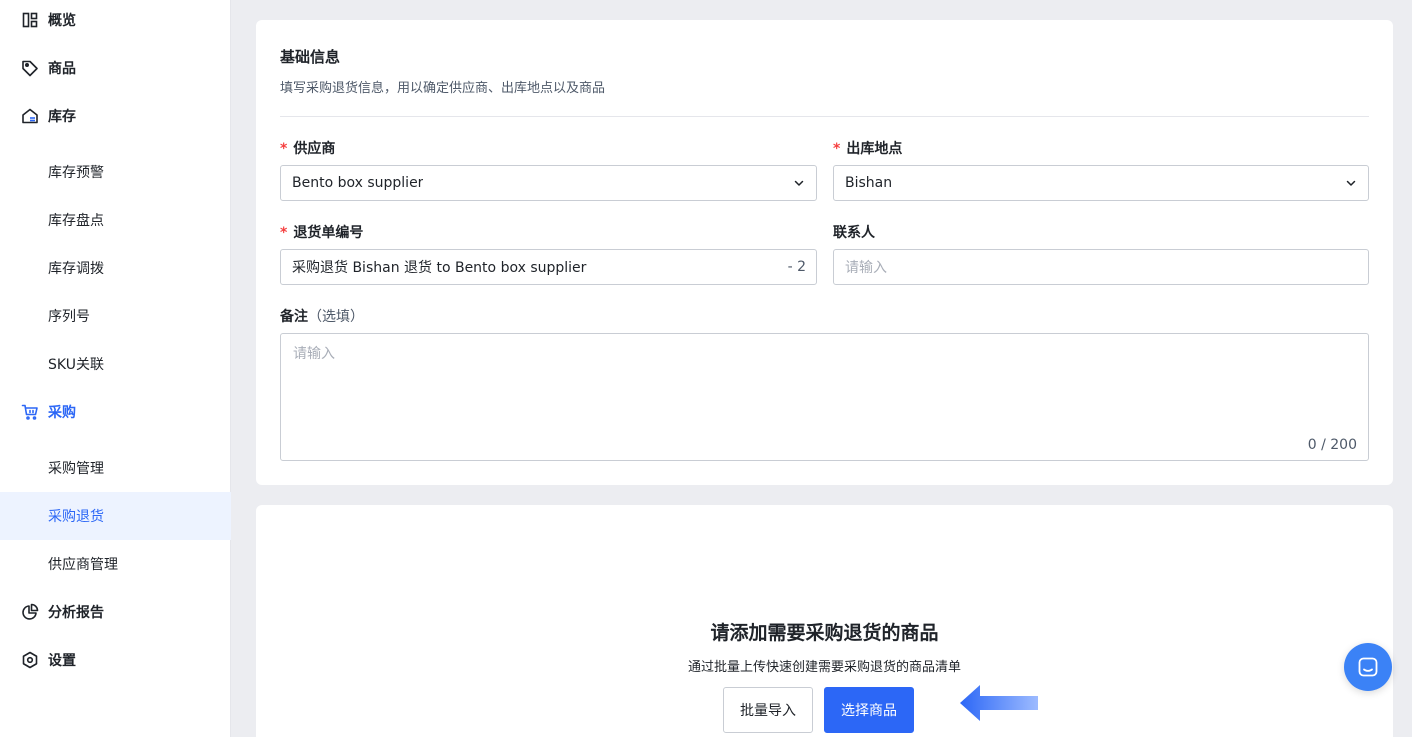 This screenshot has height=737, width=1412. Describe the element at coordinates (1101, 267) in the screenshot. I see `contact-input: 请输入` at that location.